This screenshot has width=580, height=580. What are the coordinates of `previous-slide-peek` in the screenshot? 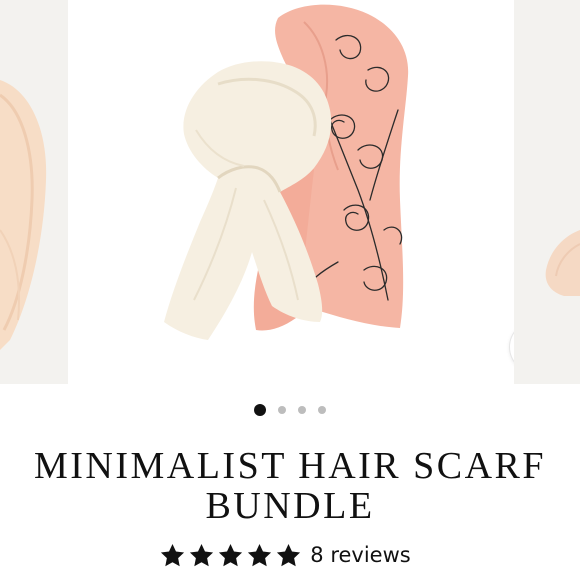 It's located at (34, 192).